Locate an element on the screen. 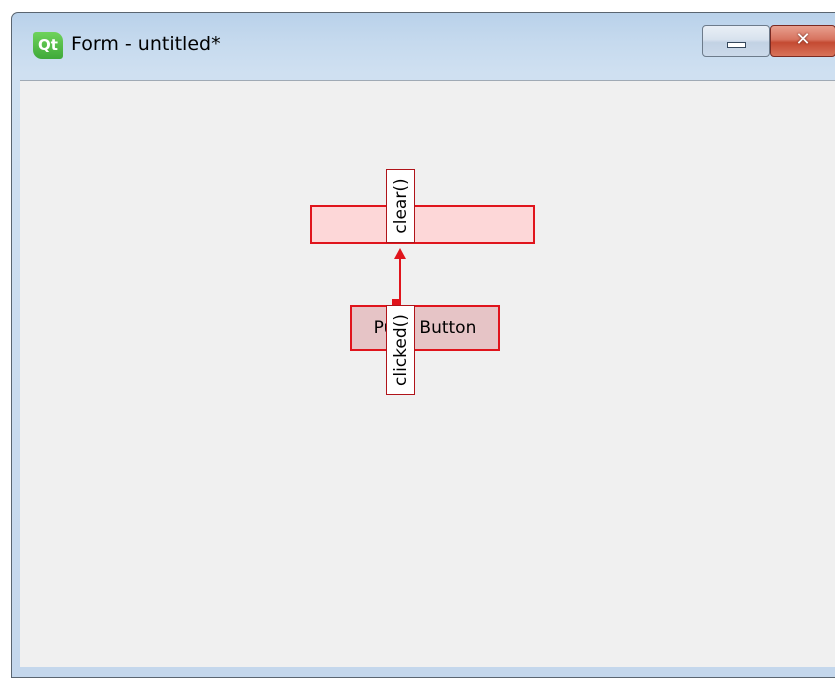 Image resolution: width=835 pixels, height=680 pixels. title-bar: Qt Form - untitled* ✕ is located at coordinates (423, 46).